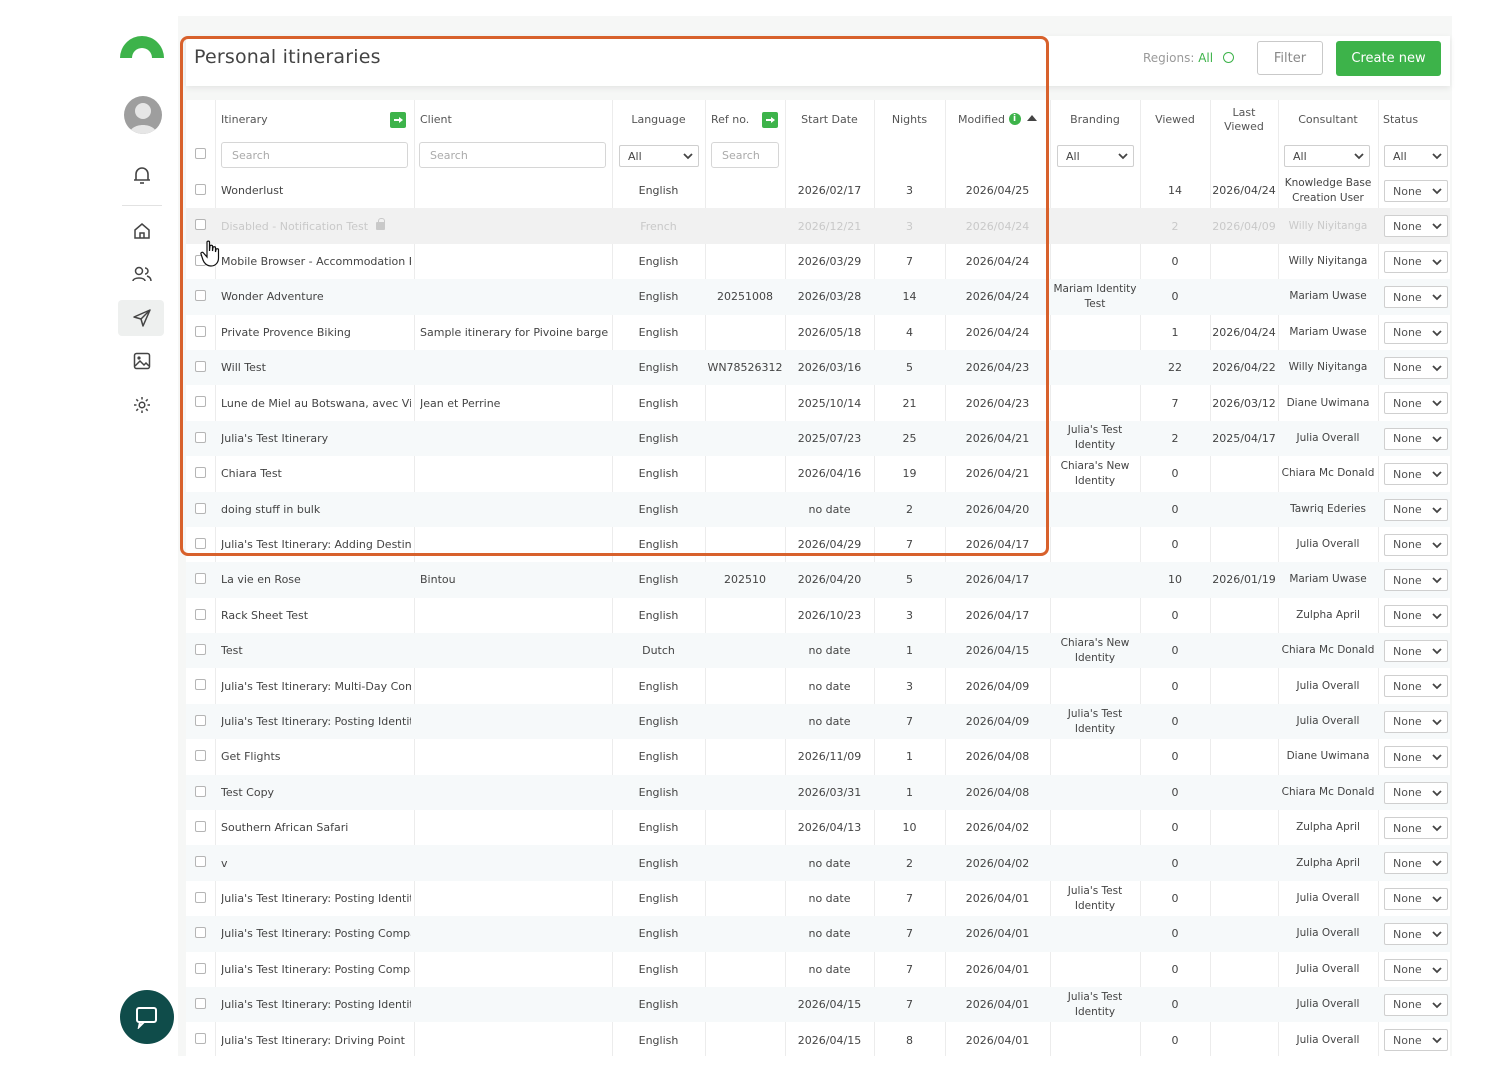 The image size is (1500, 1080). I want to click on cell-itinerary: Test Copy, so click(247, 792).